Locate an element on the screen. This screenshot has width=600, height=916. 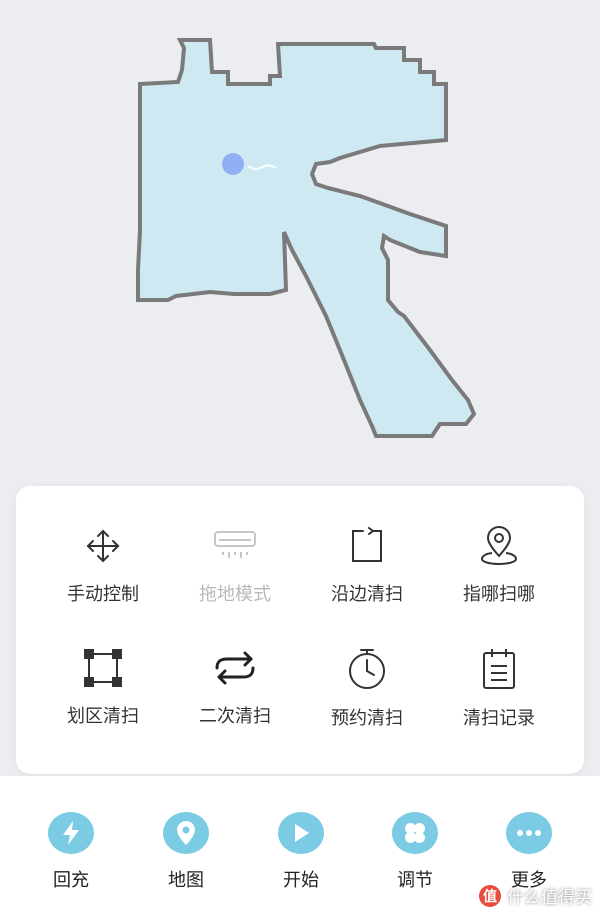
scheduled-clean-label: 预约清扫 is located at coordinates (367, 718).